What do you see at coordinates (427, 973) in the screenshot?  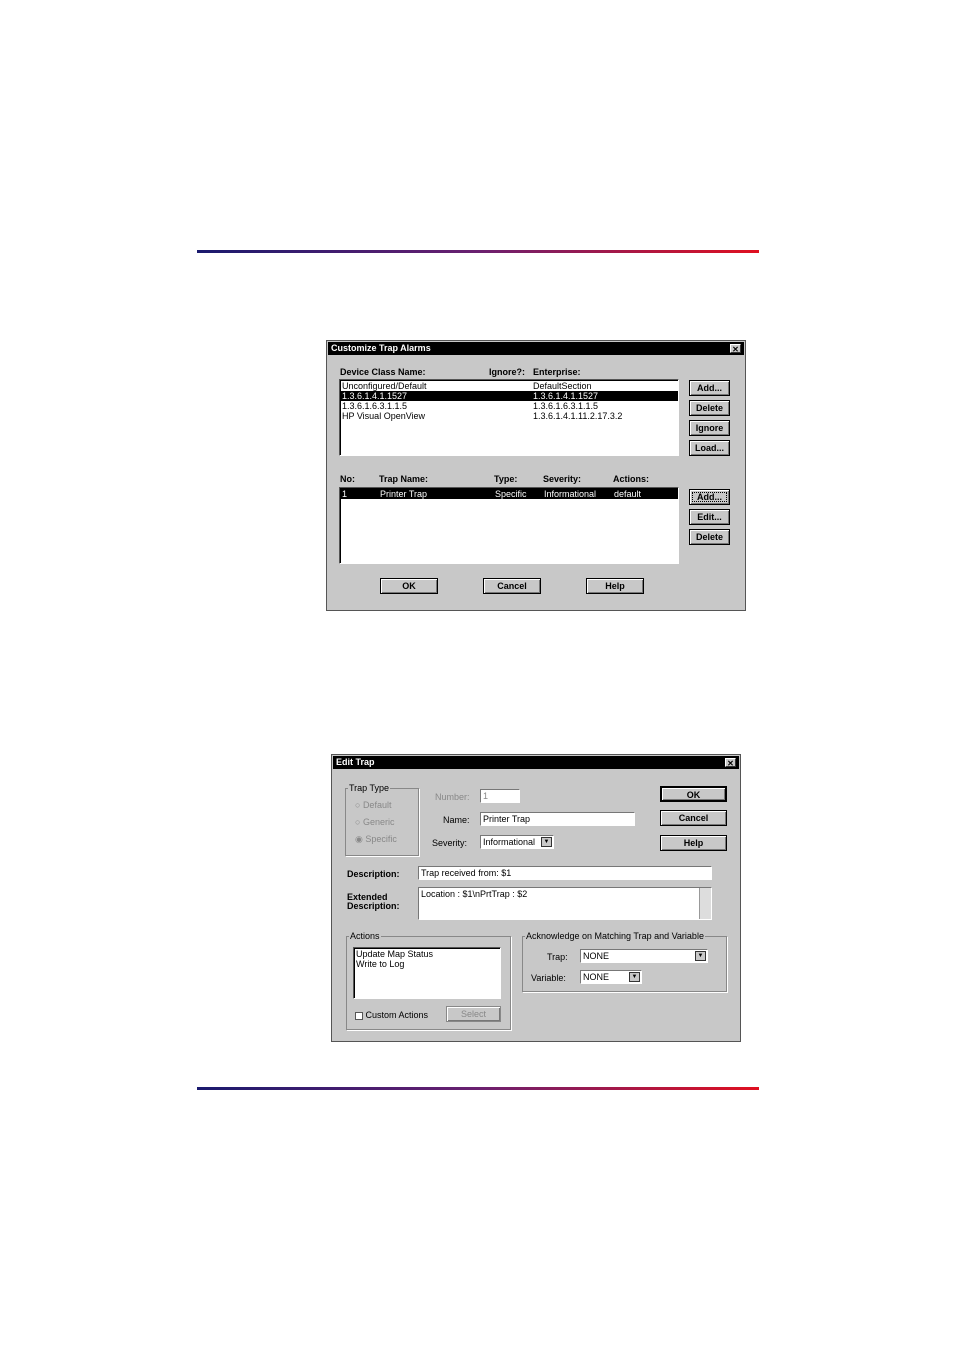 I see `actions-list: Update Map Status Write to Log` at bounding box center [427, 973].